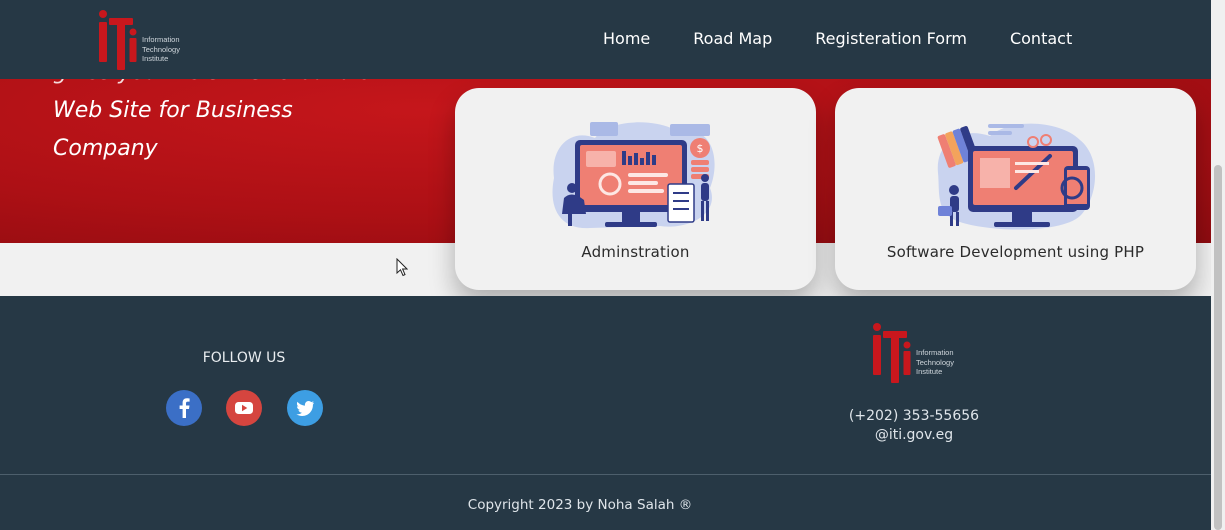  I want to click on logo-text-line-1: Information, so click(161, 39).